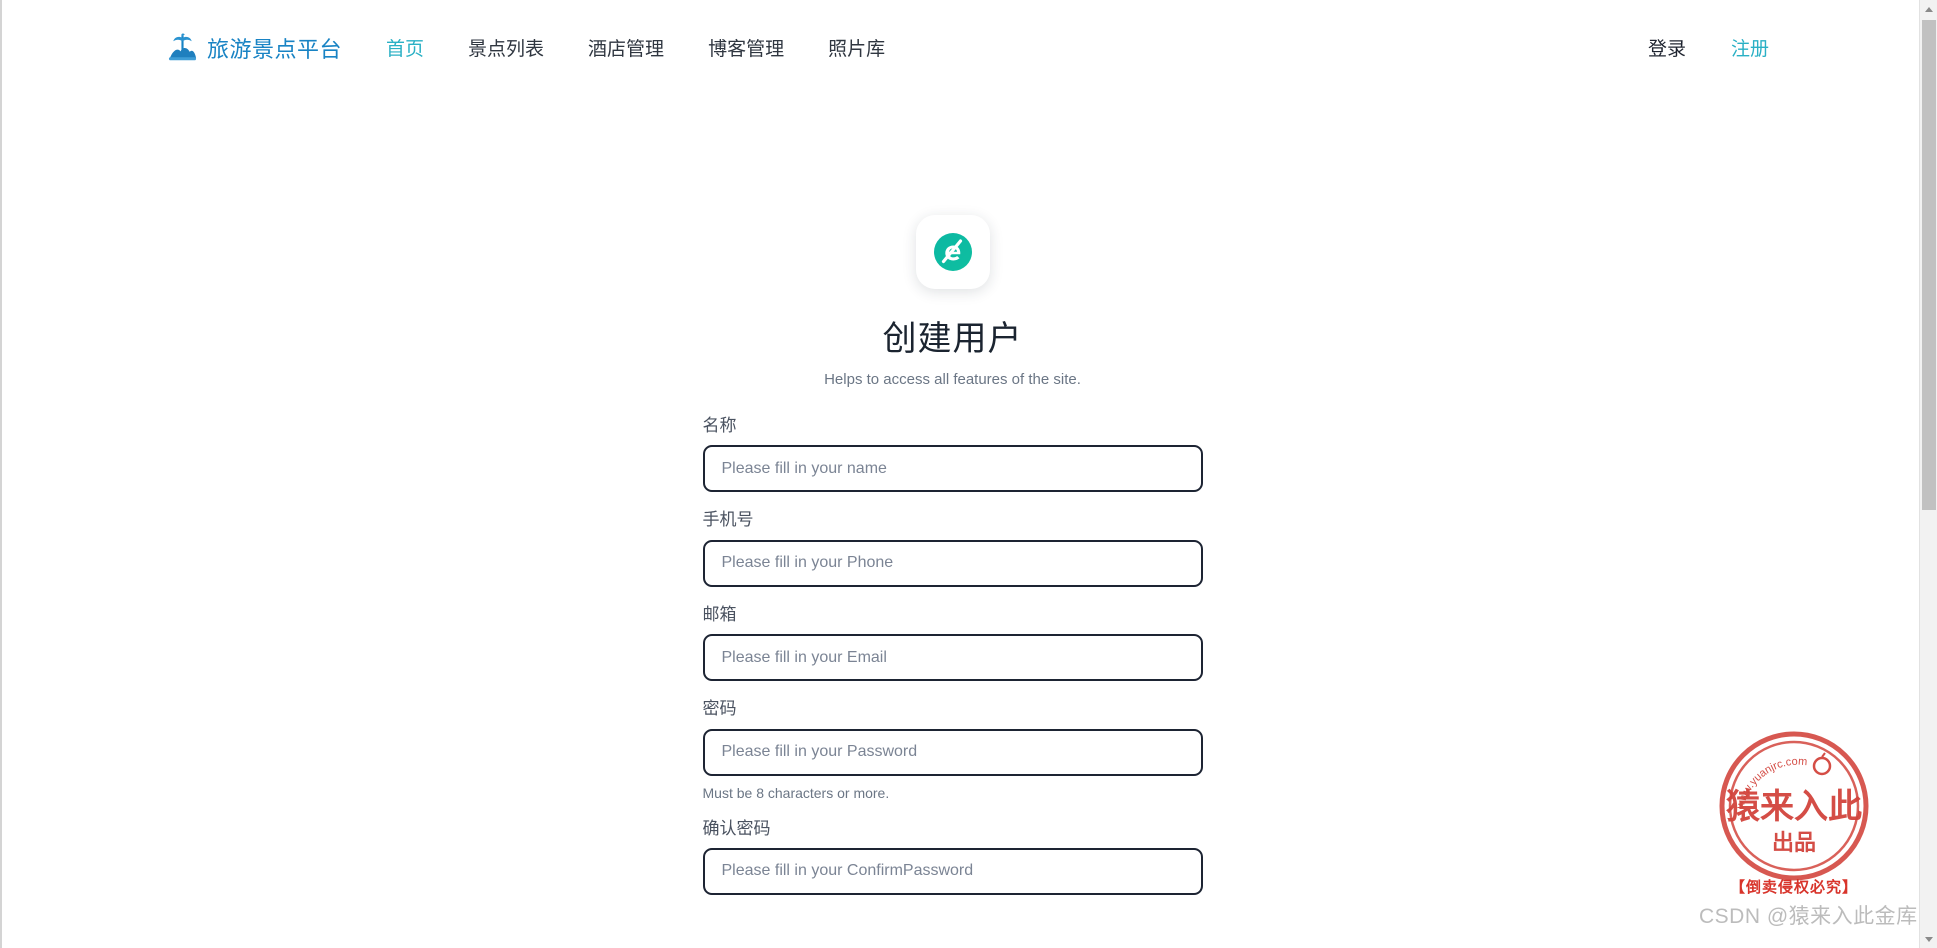 The image size is (1937, 948). What do you see at coordinates (1929, 265) in the screenshot?
I see `scrollbar-thumb` at bounding box center [1929, 265].